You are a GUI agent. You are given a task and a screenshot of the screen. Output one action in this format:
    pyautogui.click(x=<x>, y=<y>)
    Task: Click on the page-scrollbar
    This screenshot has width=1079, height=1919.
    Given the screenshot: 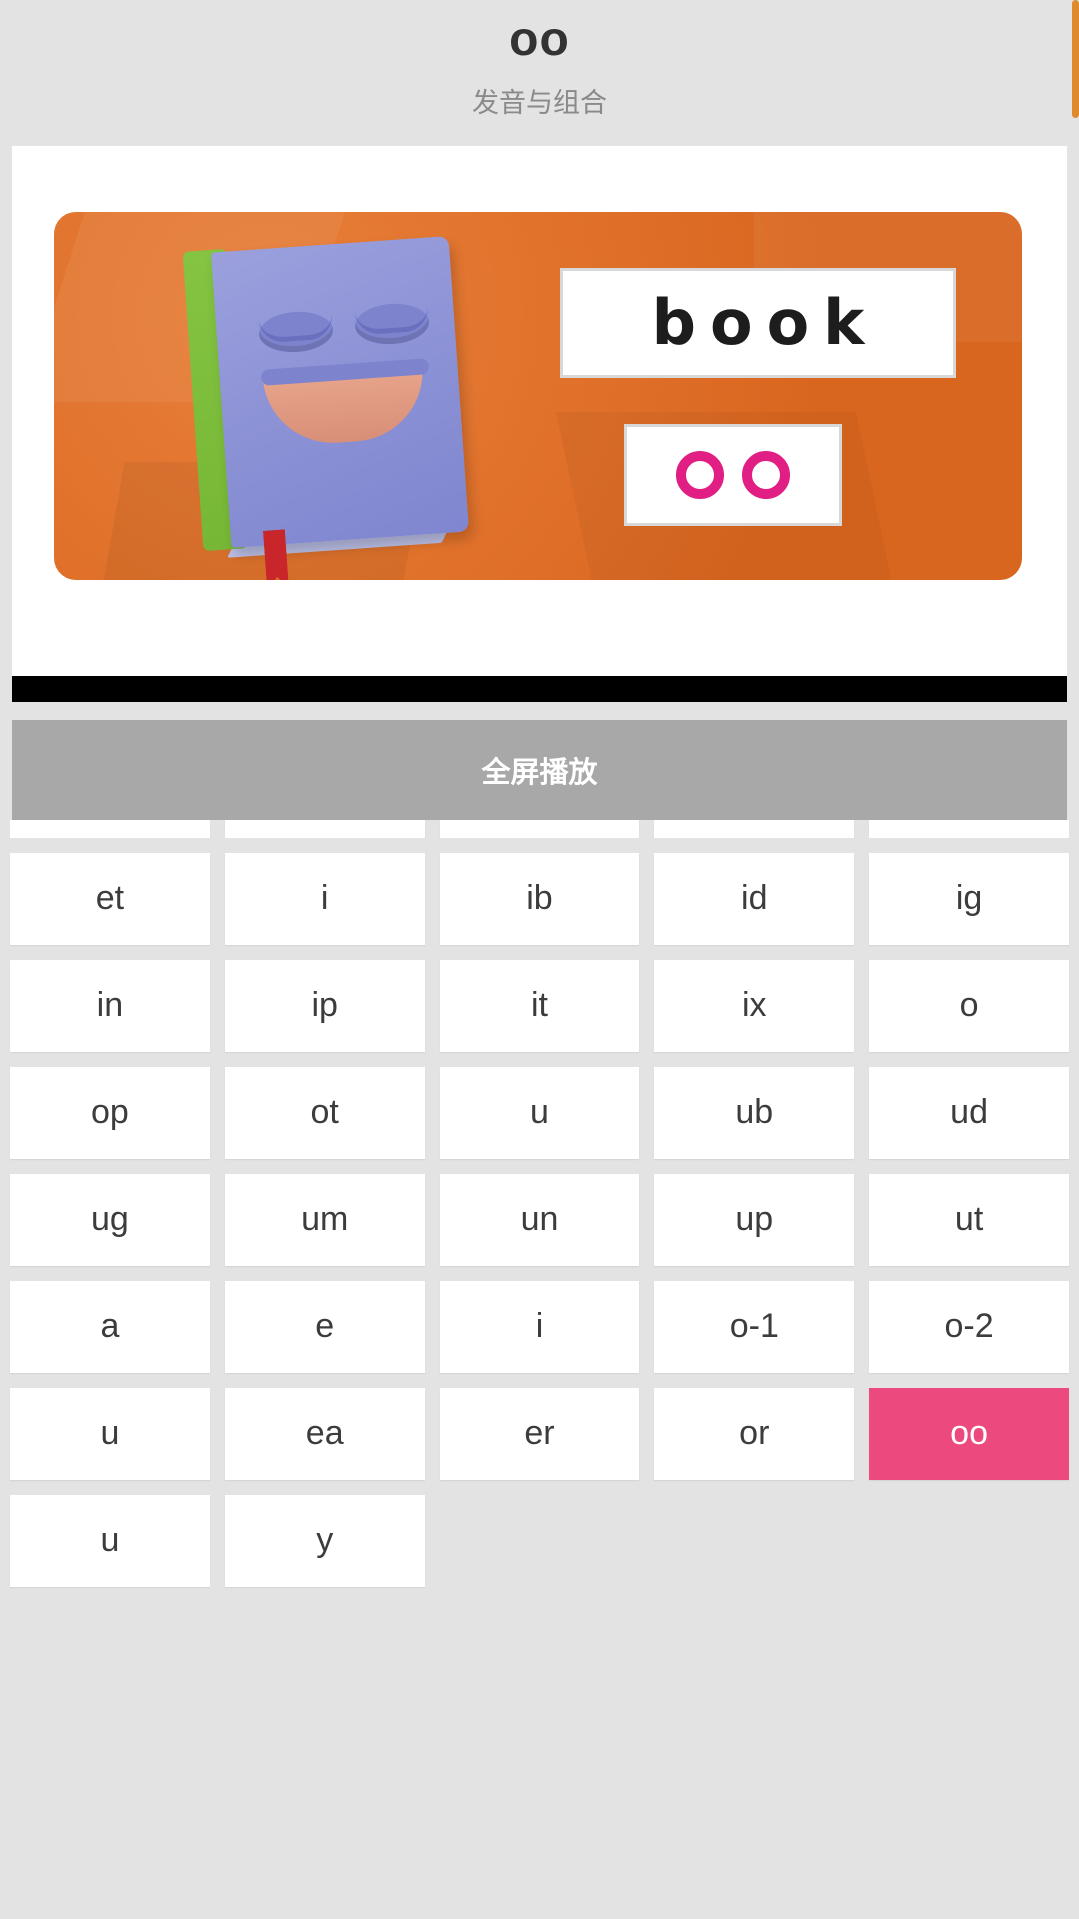 What is the action you would take?
    pyautogui.click(x=1075, y=959)
    